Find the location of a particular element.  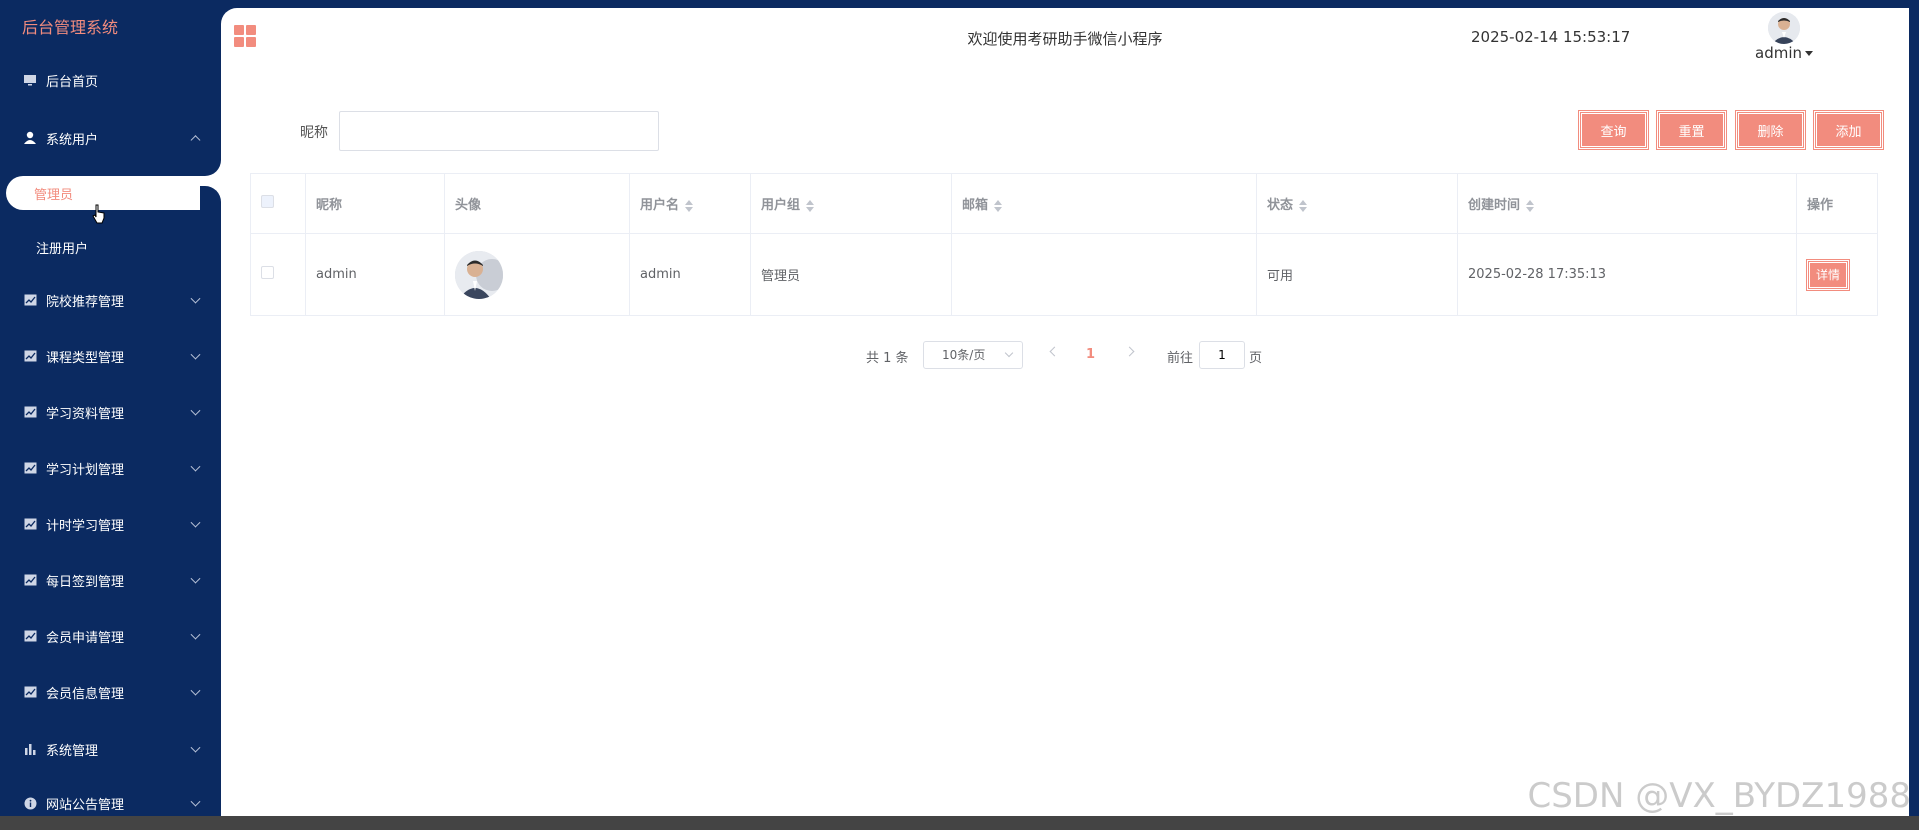

sidebar-item-label: 院校推荐管理 is located at coordinates (85, 302).